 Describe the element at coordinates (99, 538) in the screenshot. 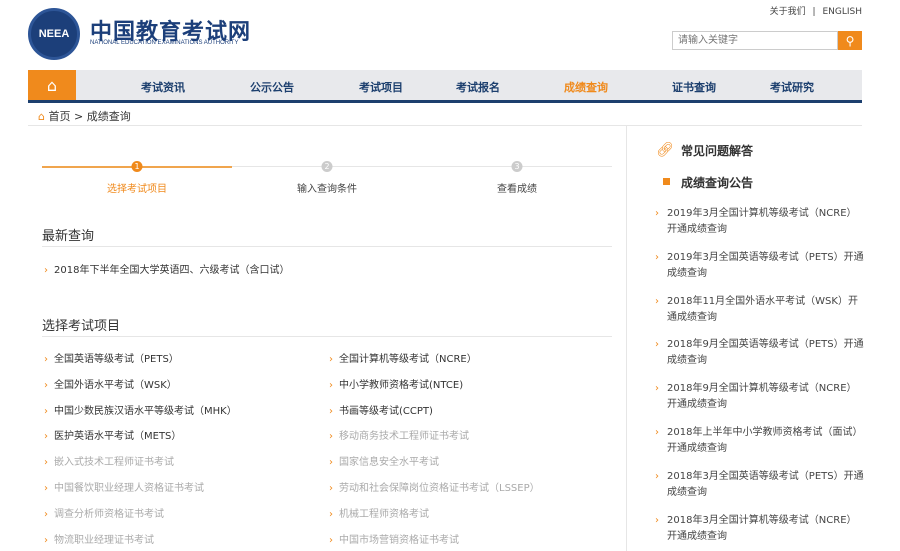

I see `exam-item: 物流职业经理证书考试` at that location.